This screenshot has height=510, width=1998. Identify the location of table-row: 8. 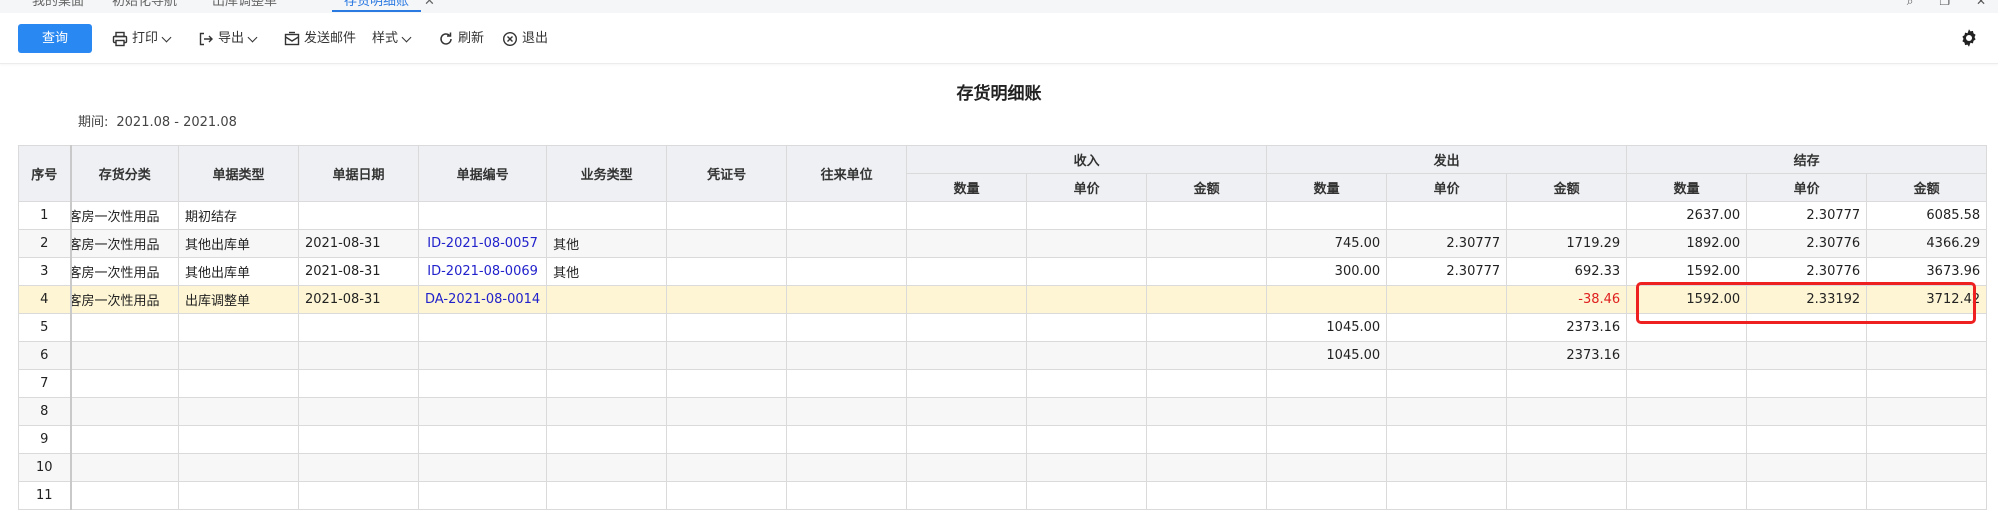
(1003, 411).